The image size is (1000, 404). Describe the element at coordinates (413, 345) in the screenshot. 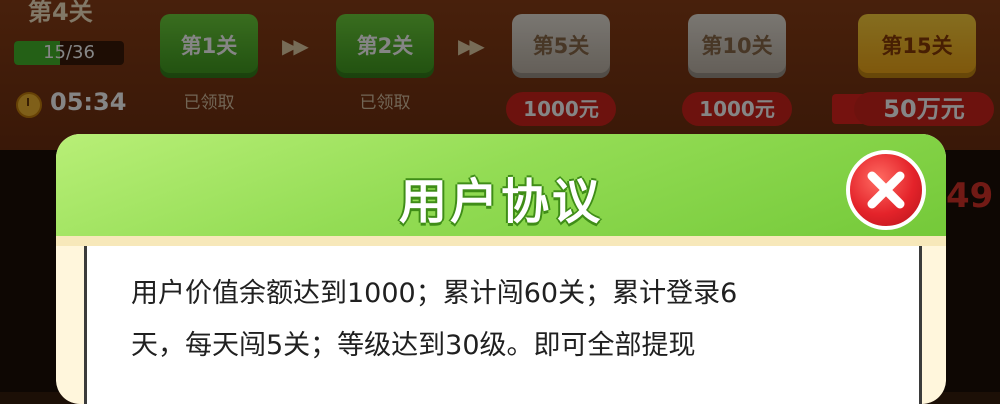

I see `agreement-line-2: 天，每天闯5关；等级达到30级。即可全部提现` at that location.